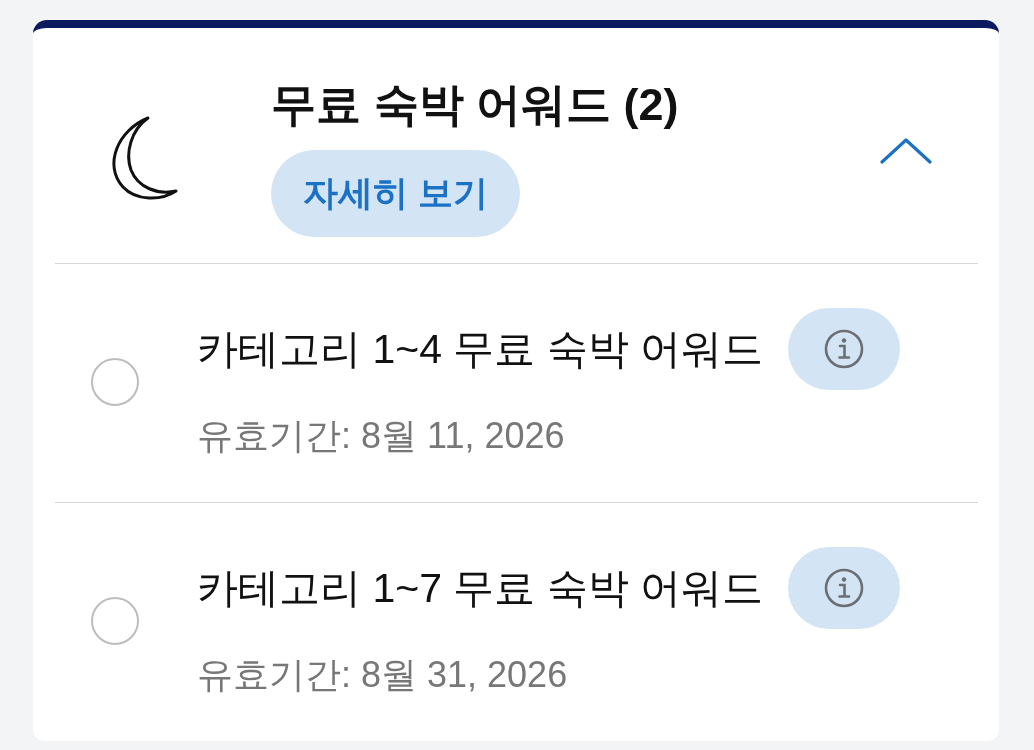  Describe the element at coordinates (475, 105) in the screenshot. I see `section-title: 무료 숙박 어워드 (2)` at that location.